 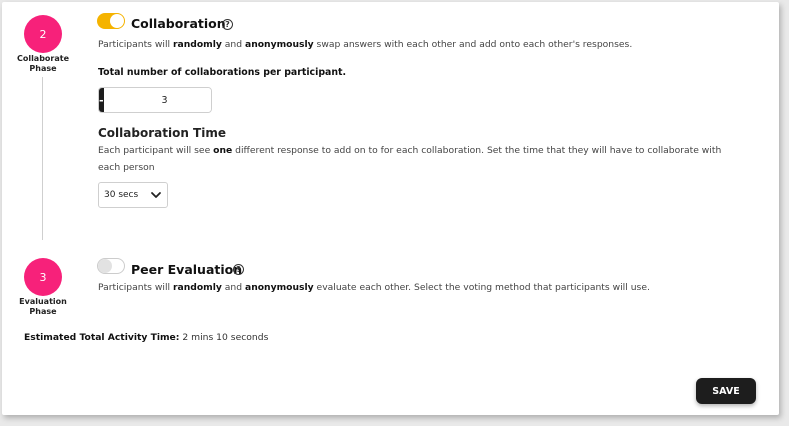 I want to click on estimated-time-label: Estimated Total Activity Time:, so click(x=102, y=337).